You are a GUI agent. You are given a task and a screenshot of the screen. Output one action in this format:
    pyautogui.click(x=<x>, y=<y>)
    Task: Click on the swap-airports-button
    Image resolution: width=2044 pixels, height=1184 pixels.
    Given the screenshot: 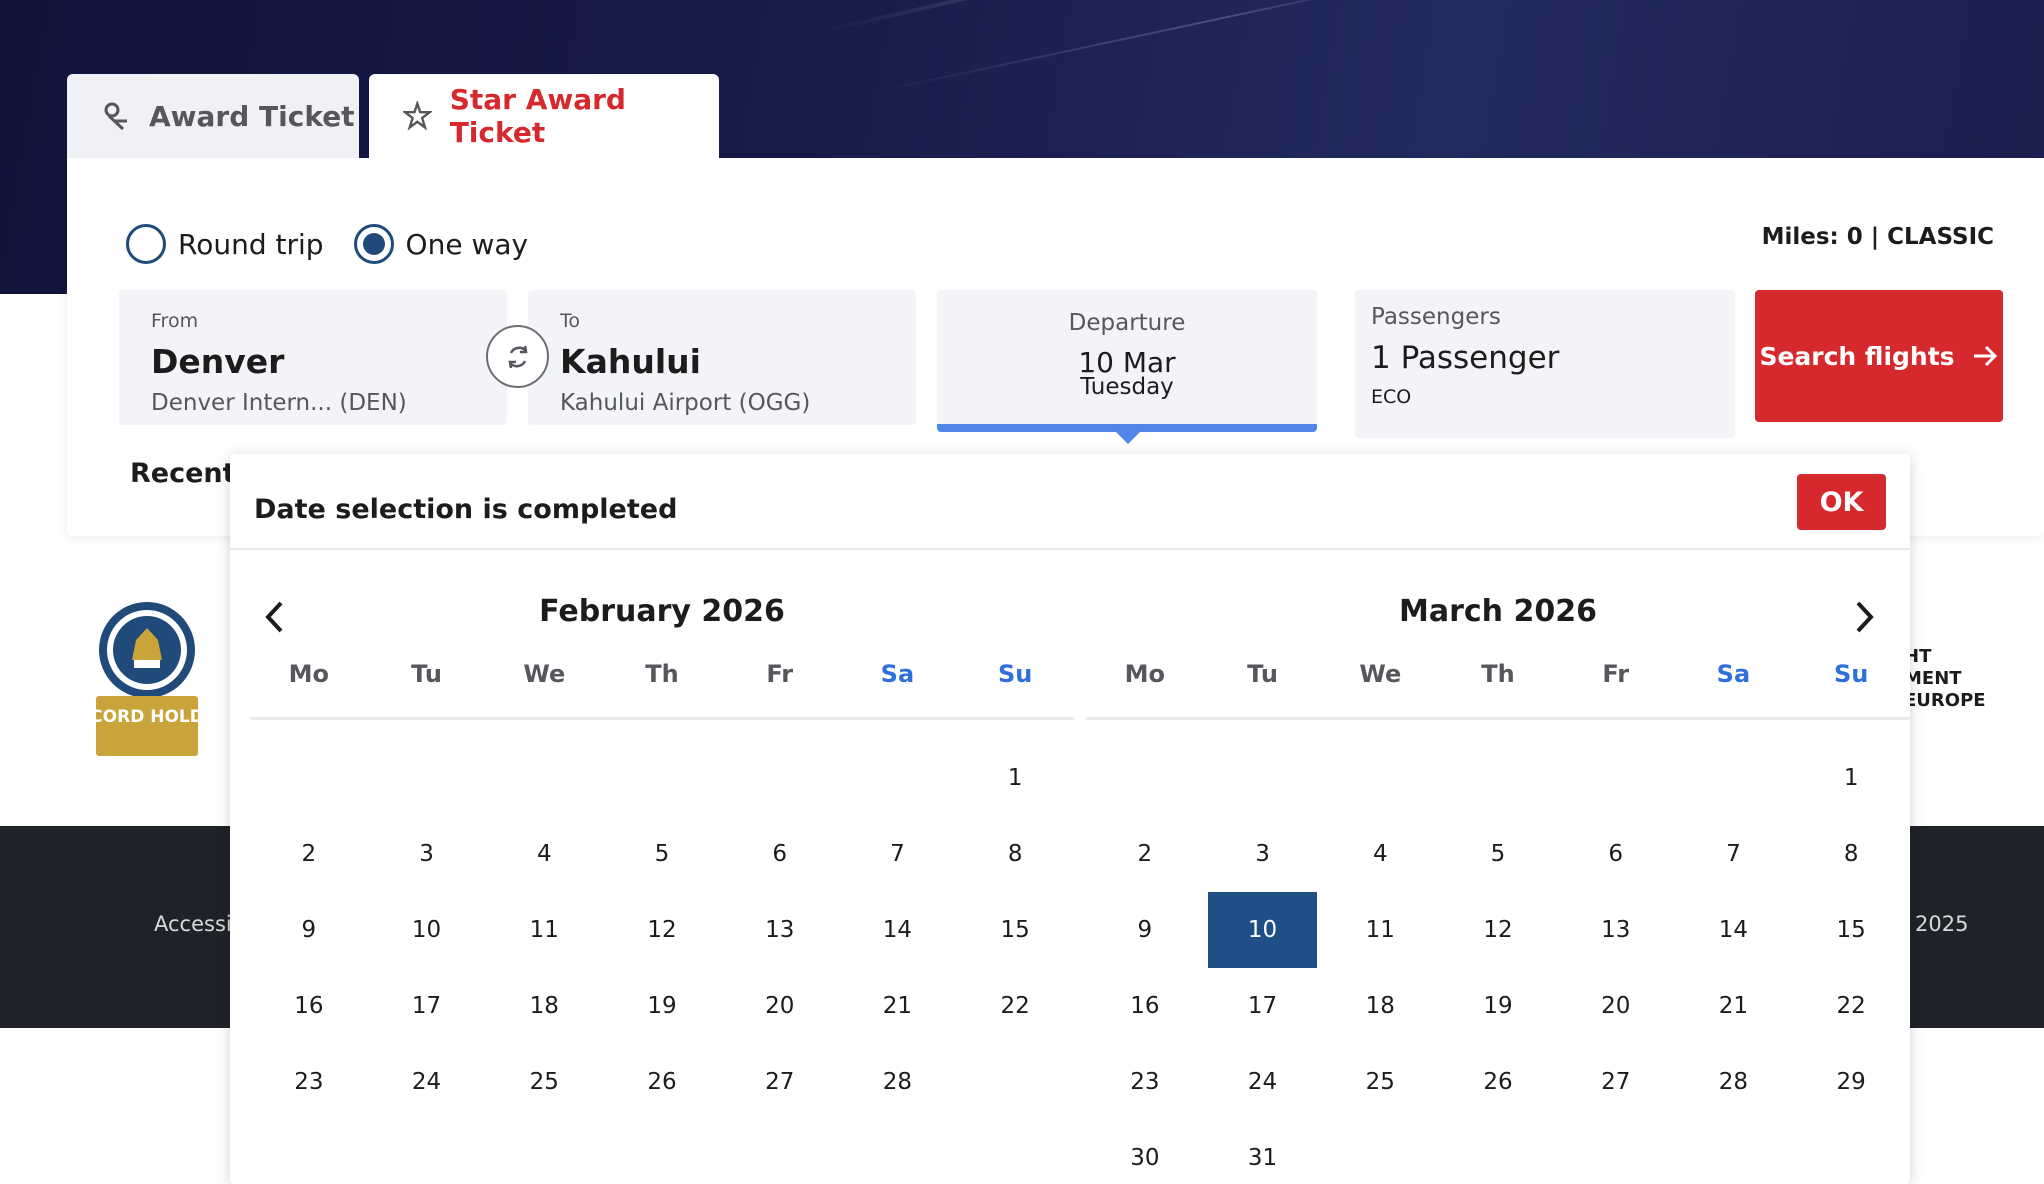 What is the action you would take?
    pyautogui.click(x=517, y=356)
    